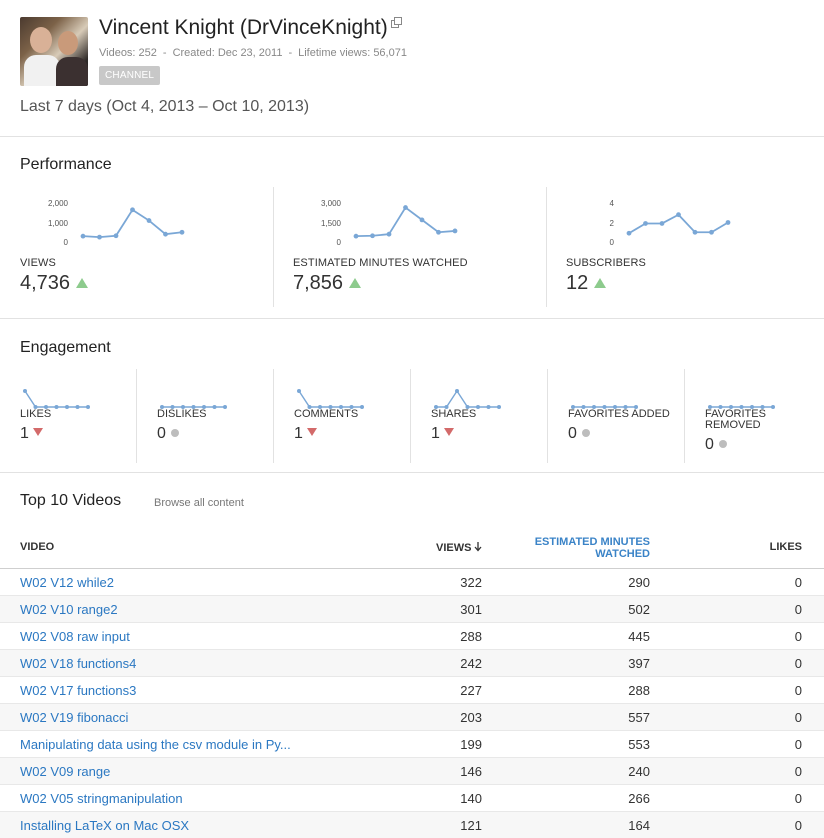 The width and height of the screenshot is (824, 838). I want to click on video-title-link: Installing LaTeX on Mac OSX, so click(104, 825).